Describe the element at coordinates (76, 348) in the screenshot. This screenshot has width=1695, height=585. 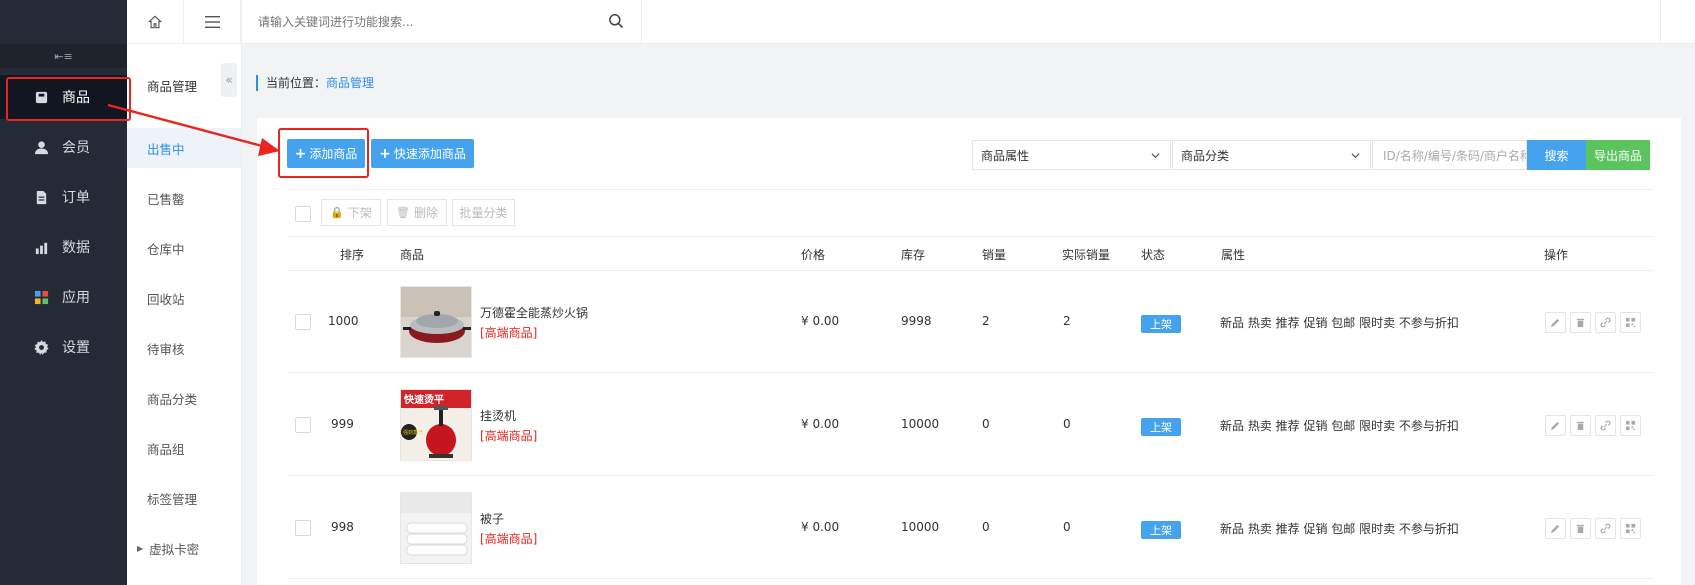
I see `sidebar-item-label: 设置` at that location.